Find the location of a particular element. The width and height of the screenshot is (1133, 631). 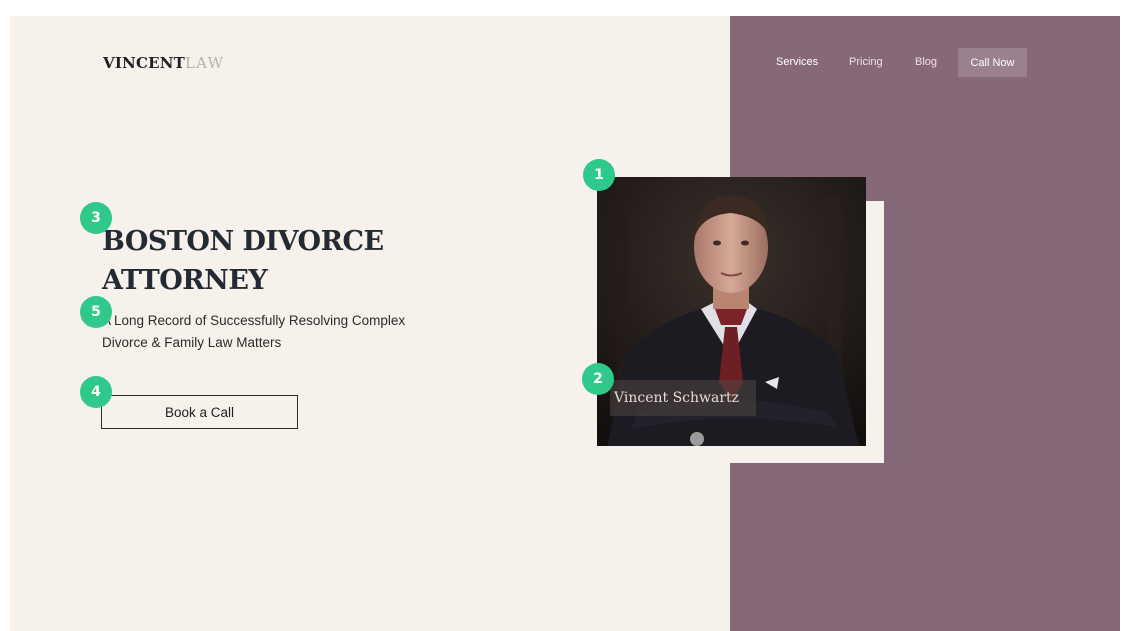

nav-blog: Blog is located at coordinates (926, 62).